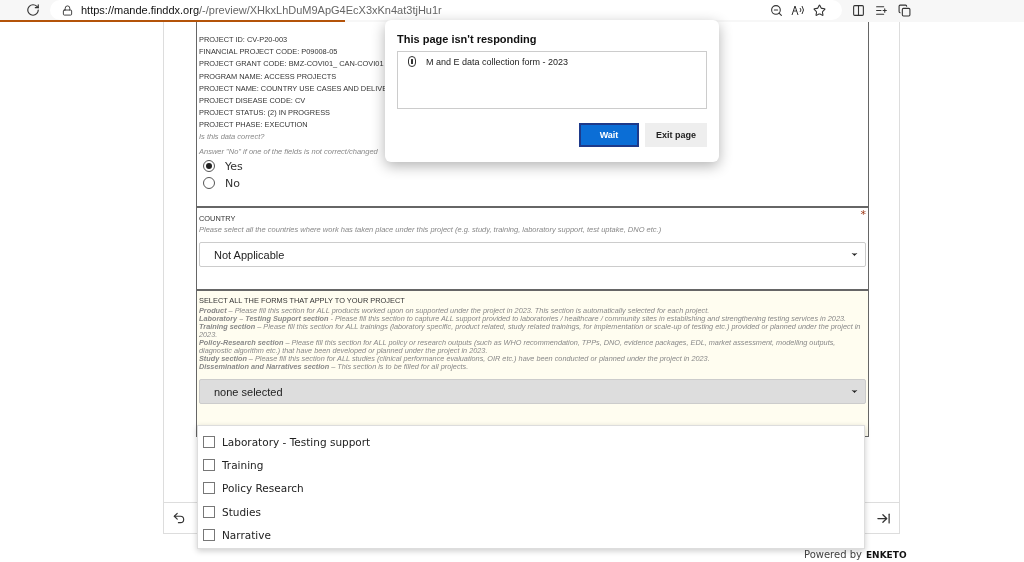 The width and height of the screenshot is (1024, 562). I want to click on split-screen-icon, so click(858, 10).